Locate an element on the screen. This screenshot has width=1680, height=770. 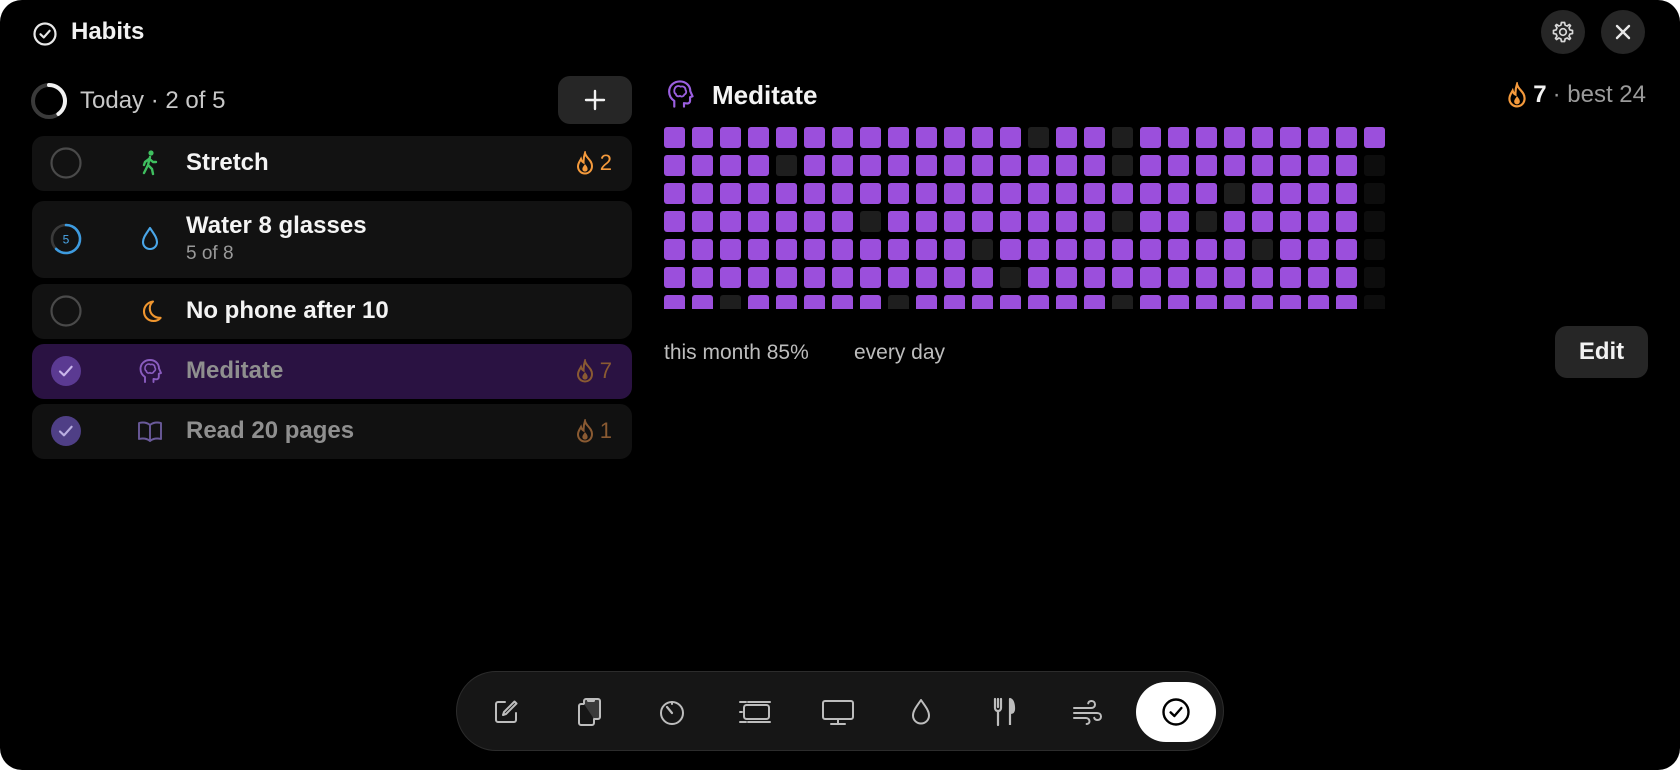
dock-list is located at coordinates (755, 712).